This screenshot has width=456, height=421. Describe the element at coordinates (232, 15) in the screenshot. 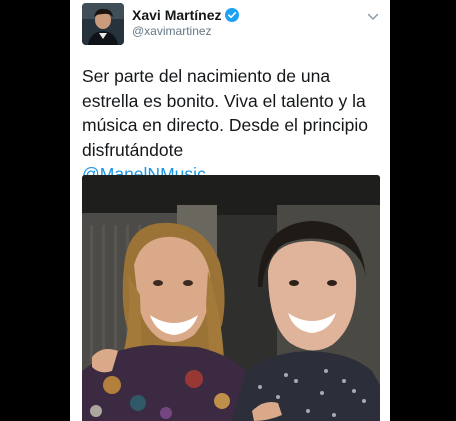

I see `verified-badge-icon` at that location.